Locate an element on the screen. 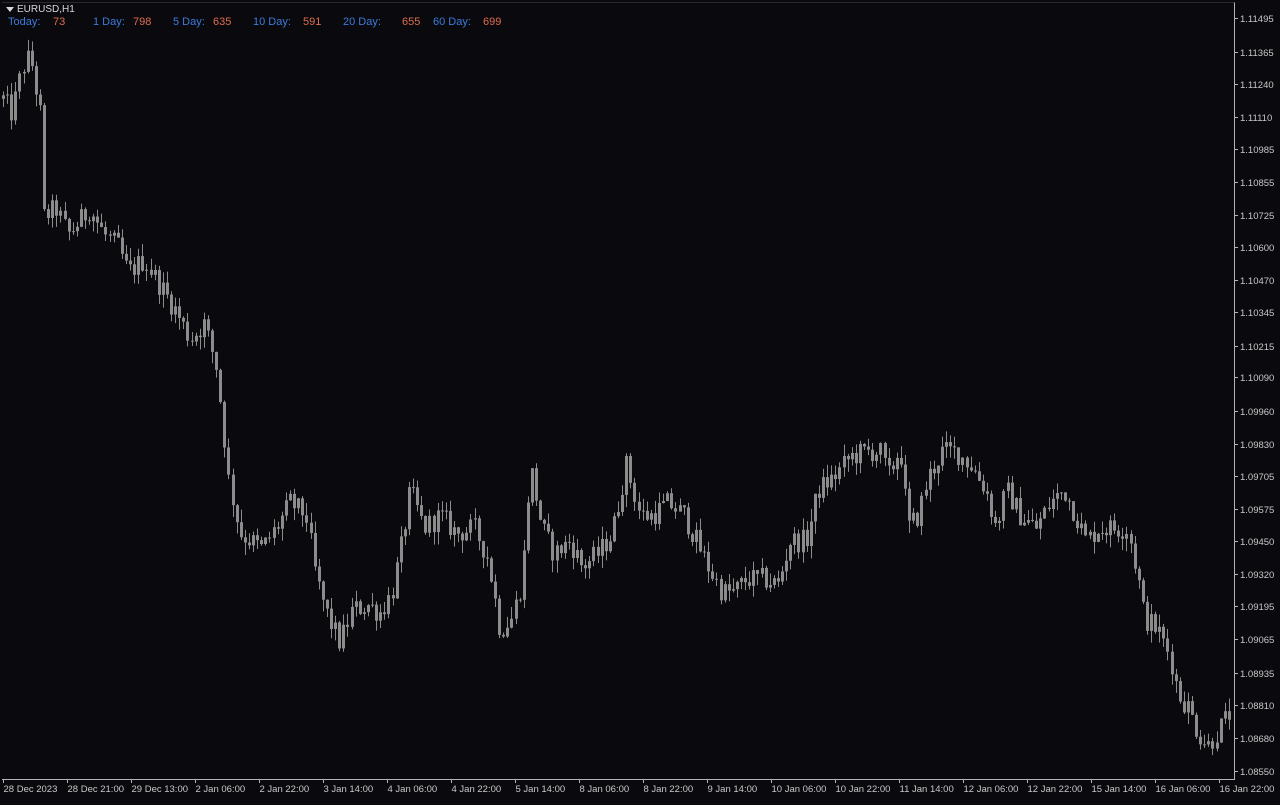  dropdown-triangle-icon is located at coordinates (10, 9).